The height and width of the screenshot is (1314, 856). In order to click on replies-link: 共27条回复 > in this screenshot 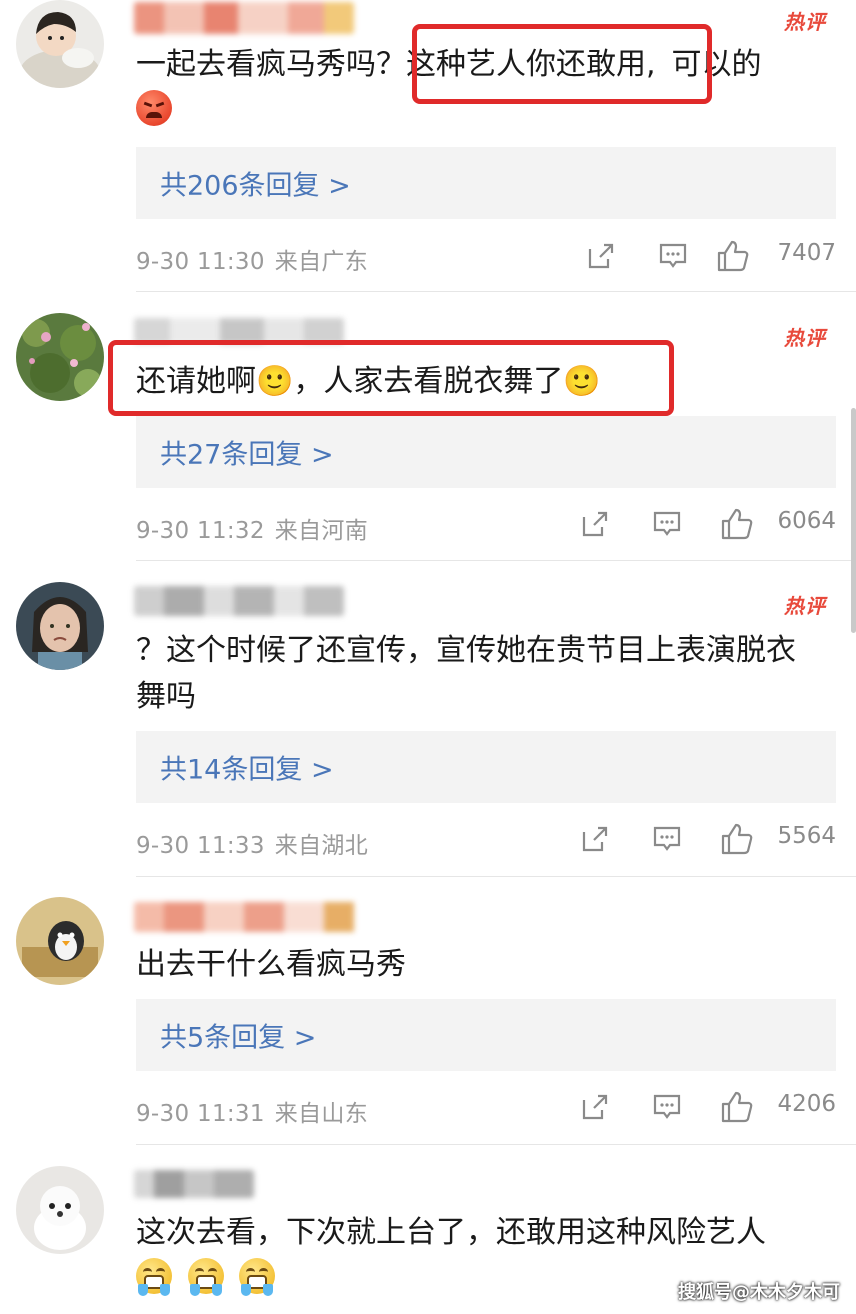, I will do `click(247, 452)`.